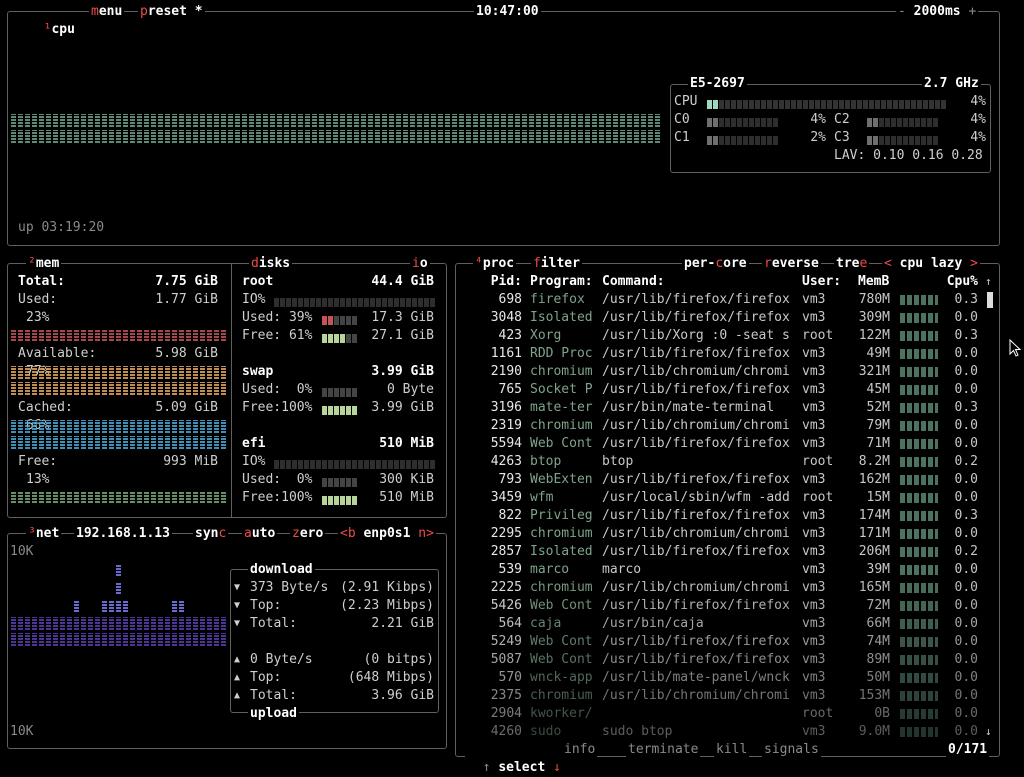 This screenshot has height=777, width=1024. What do you see at coordinates (696, 335) in the screenshot?
I see `cell-command: /usr/lib/Xorg :0 -seat s` at bounding box center [696, 335].